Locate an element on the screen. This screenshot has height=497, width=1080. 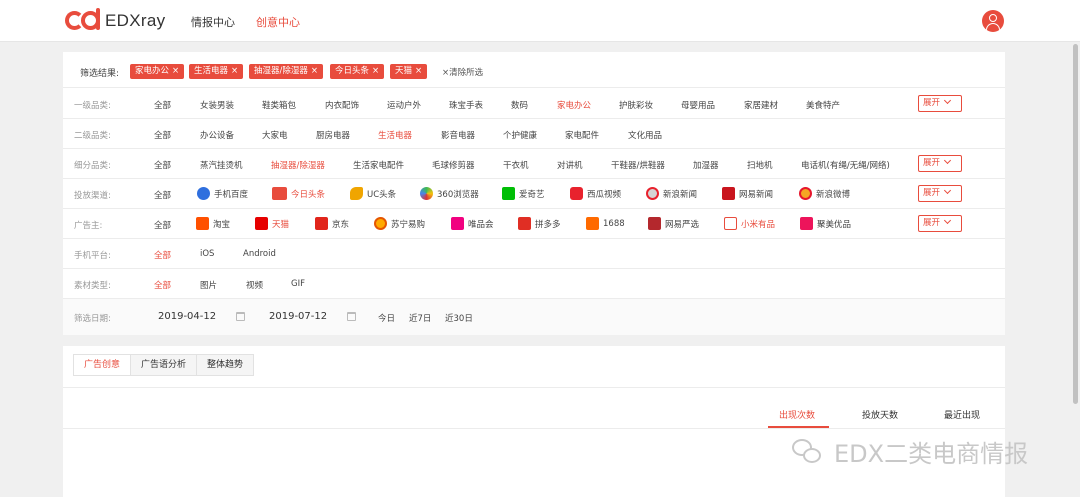
filter-option: iOS is located at coordinates (207, 254).